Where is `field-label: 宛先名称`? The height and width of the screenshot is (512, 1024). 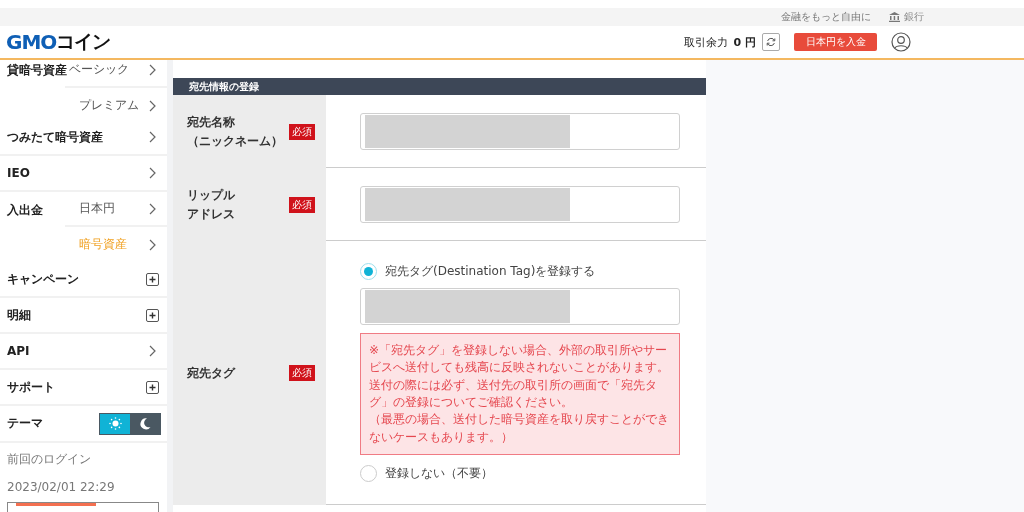 field-label: 宛先名称 is located at coordinates (211, 122).